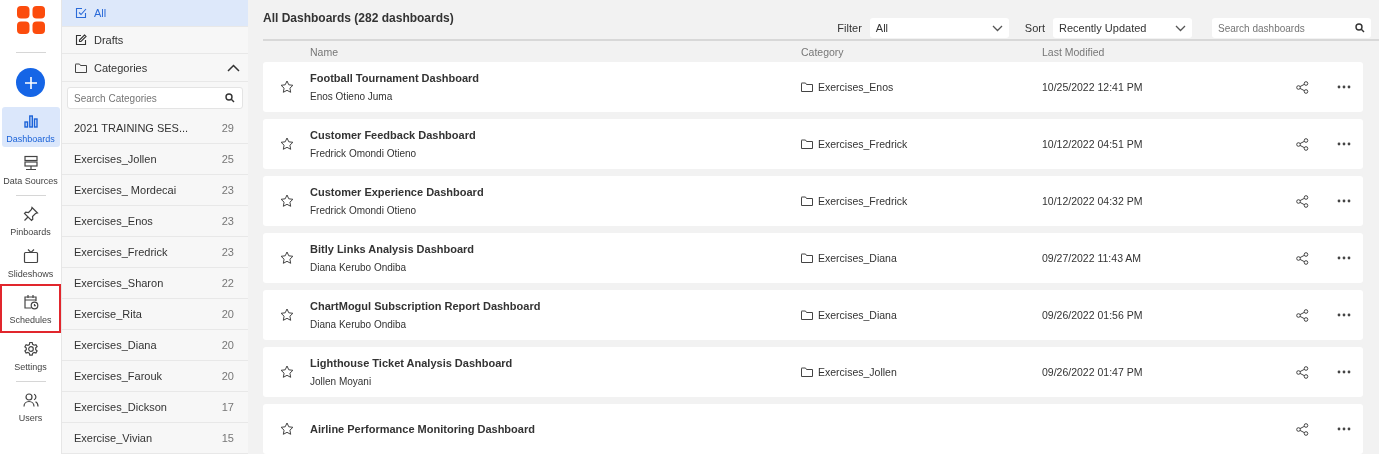 This screenshot has width=1379, height=454. Describe the element at coordinates (1122, 28) in the screenshot. I see `sort-dropdown: Recently Updated` at that location.